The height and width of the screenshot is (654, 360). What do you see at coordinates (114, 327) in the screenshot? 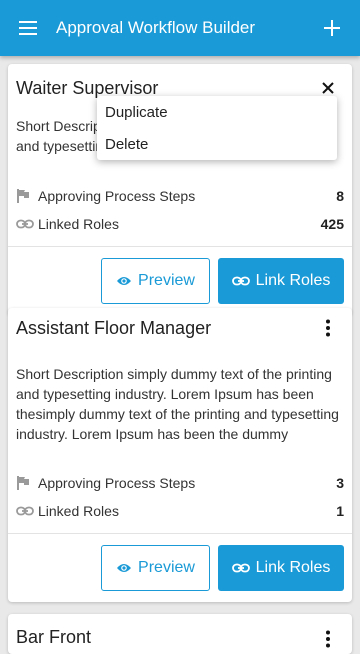
I see `card-title: Assistant Floor Manager` at bounding box center [114, 327].